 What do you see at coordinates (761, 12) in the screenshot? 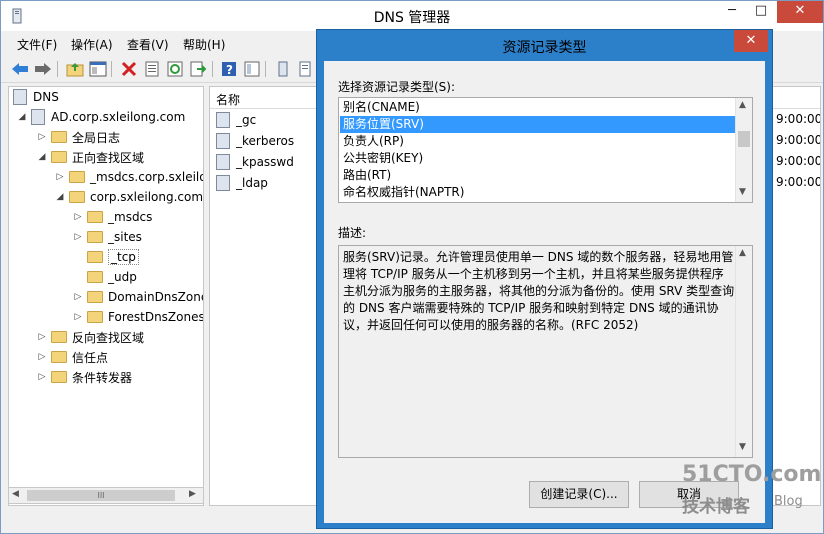
I see `maximize-button: □` at bounding box center [761, 12].